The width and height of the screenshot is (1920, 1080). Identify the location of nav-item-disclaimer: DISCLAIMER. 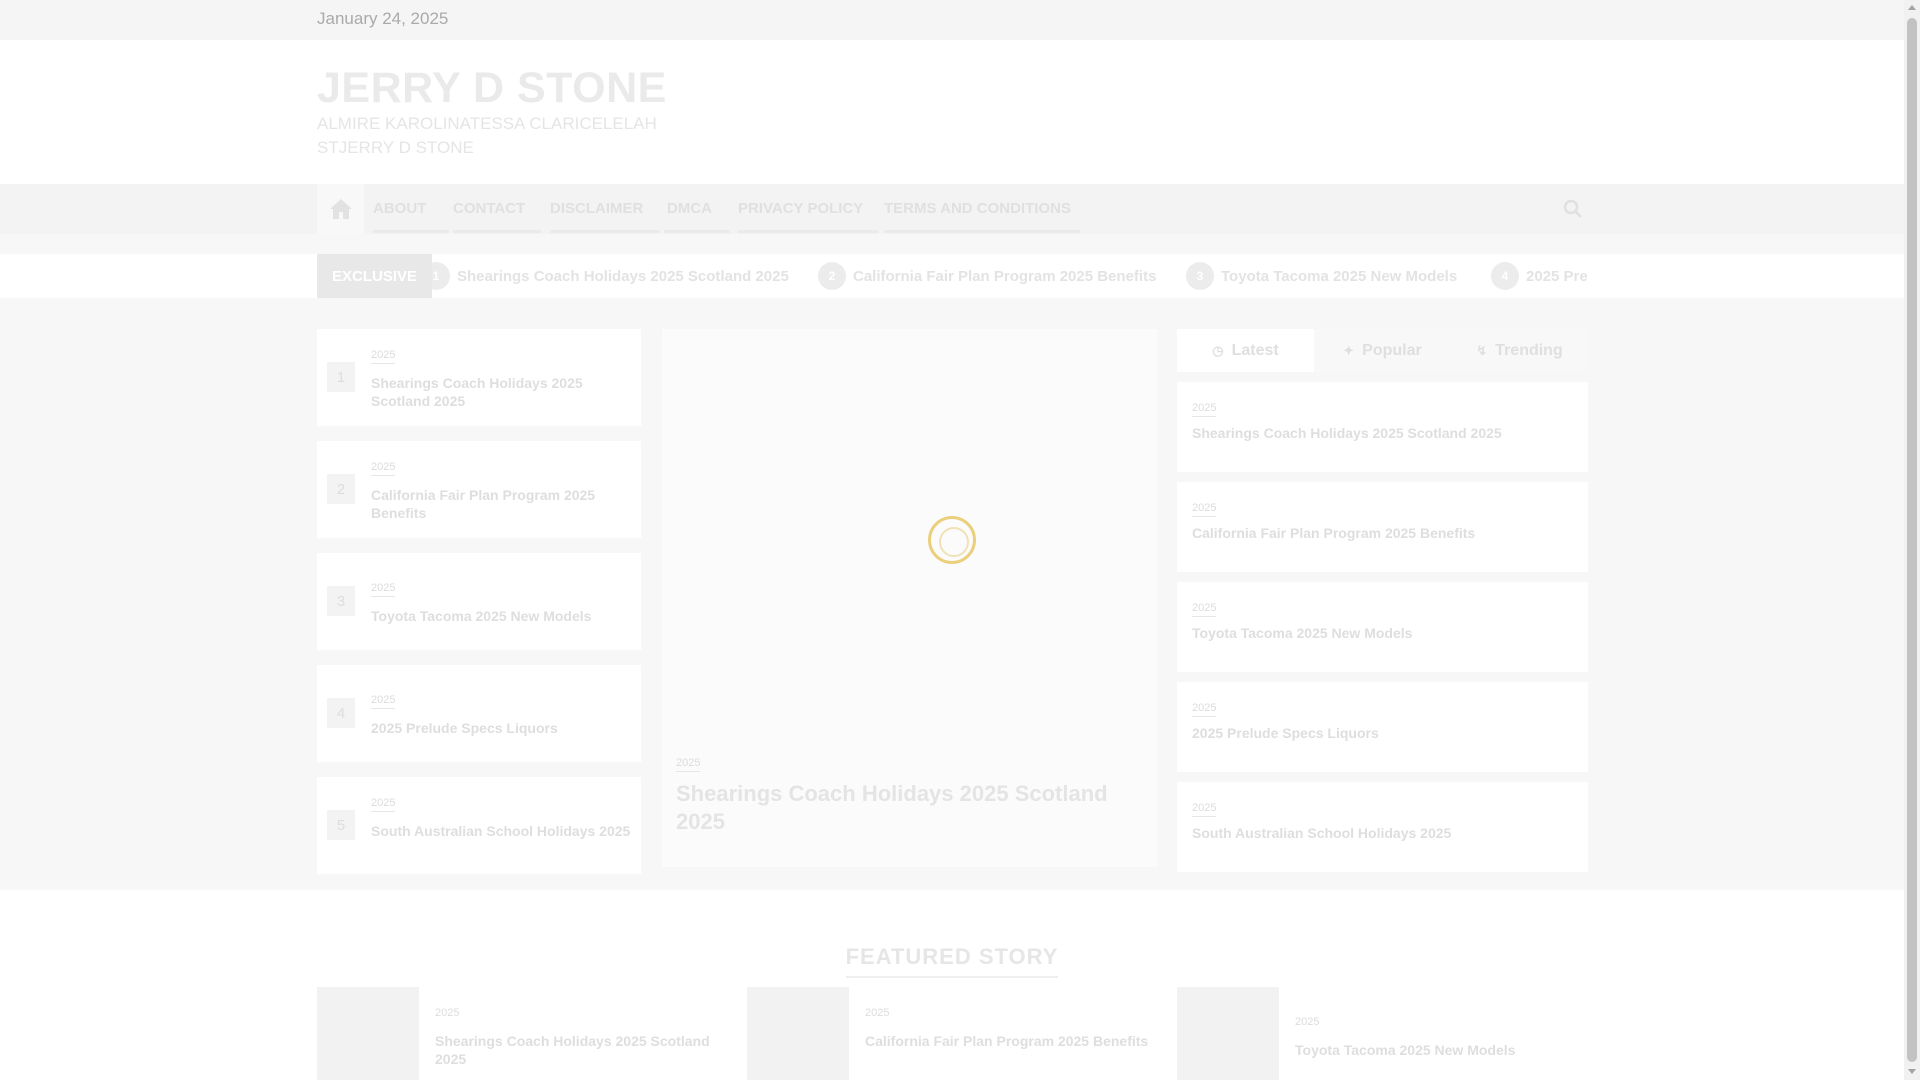
(596, 208).